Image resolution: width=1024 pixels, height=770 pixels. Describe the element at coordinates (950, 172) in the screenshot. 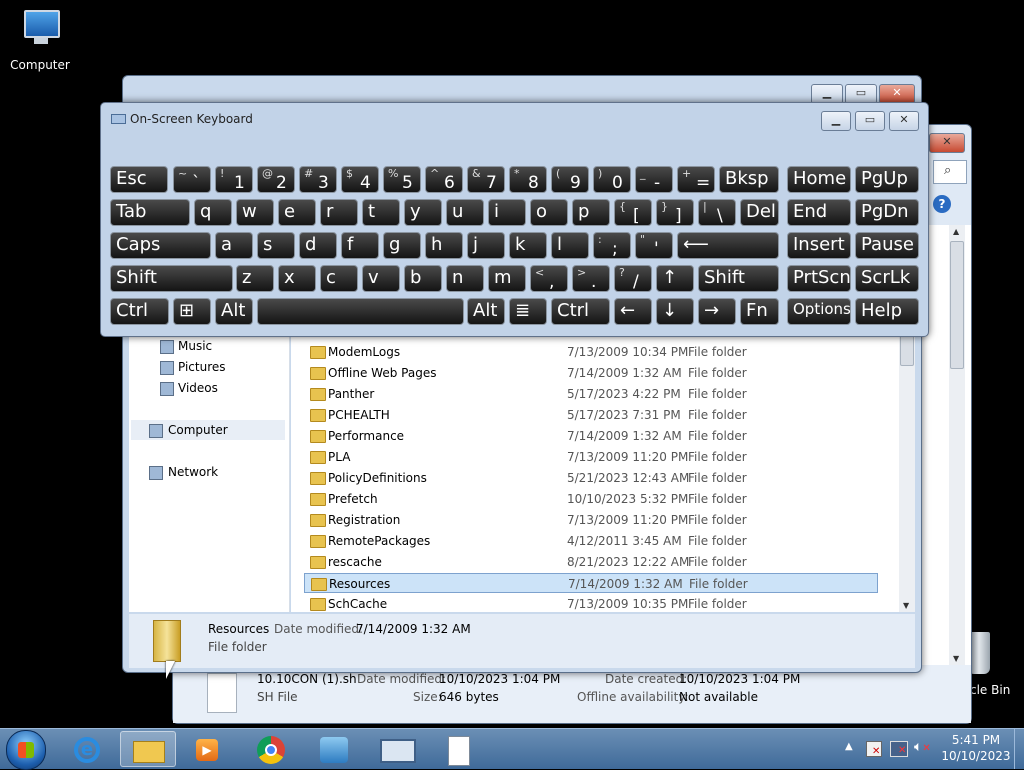

I see `back-window-search-button: ⌕` at that location.